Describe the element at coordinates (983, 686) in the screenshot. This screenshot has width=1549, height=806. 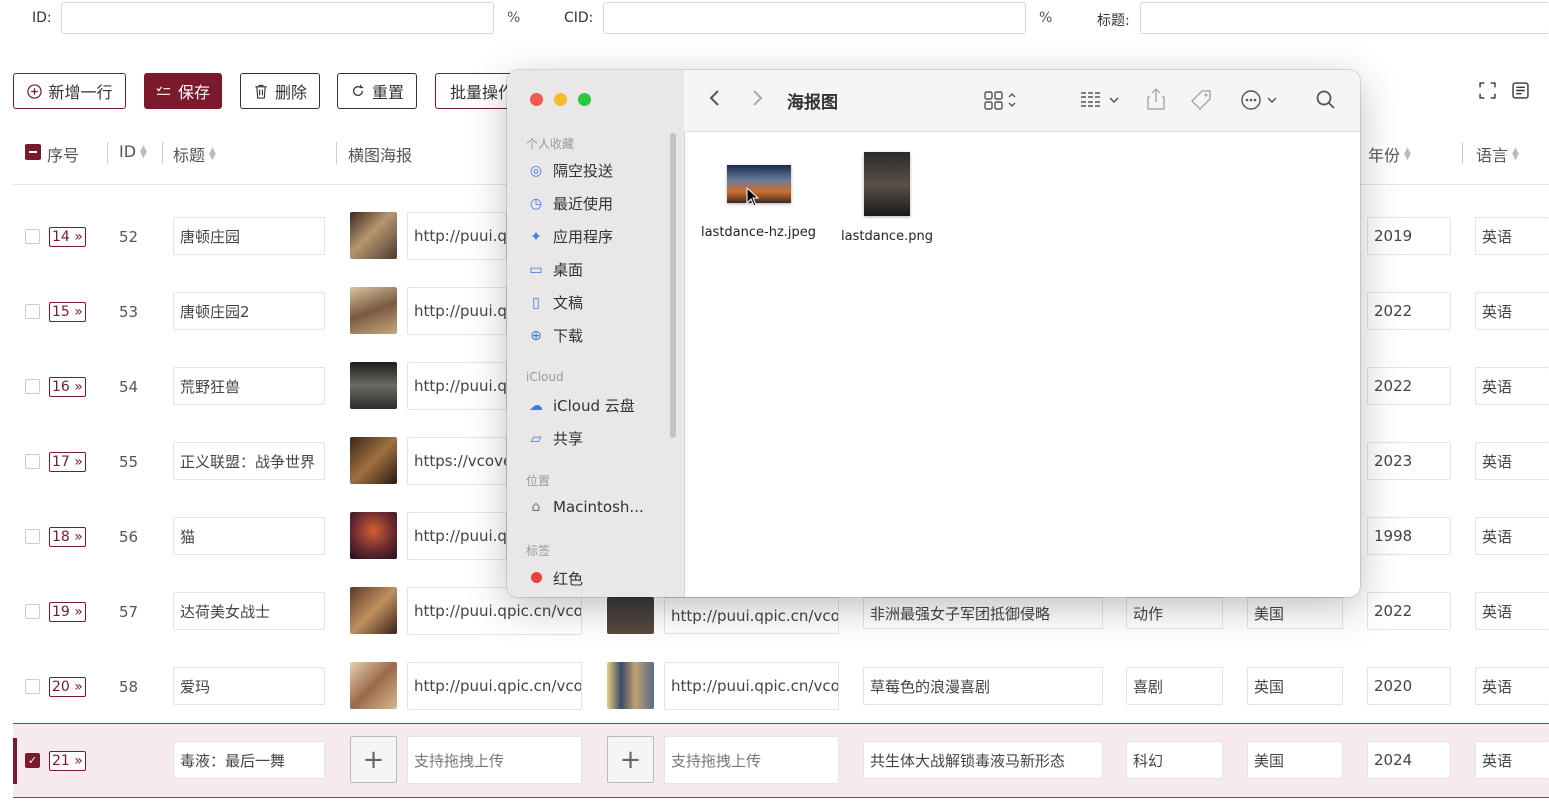
I see `description-input: 草莓色的浪漫喜剧` at that location.